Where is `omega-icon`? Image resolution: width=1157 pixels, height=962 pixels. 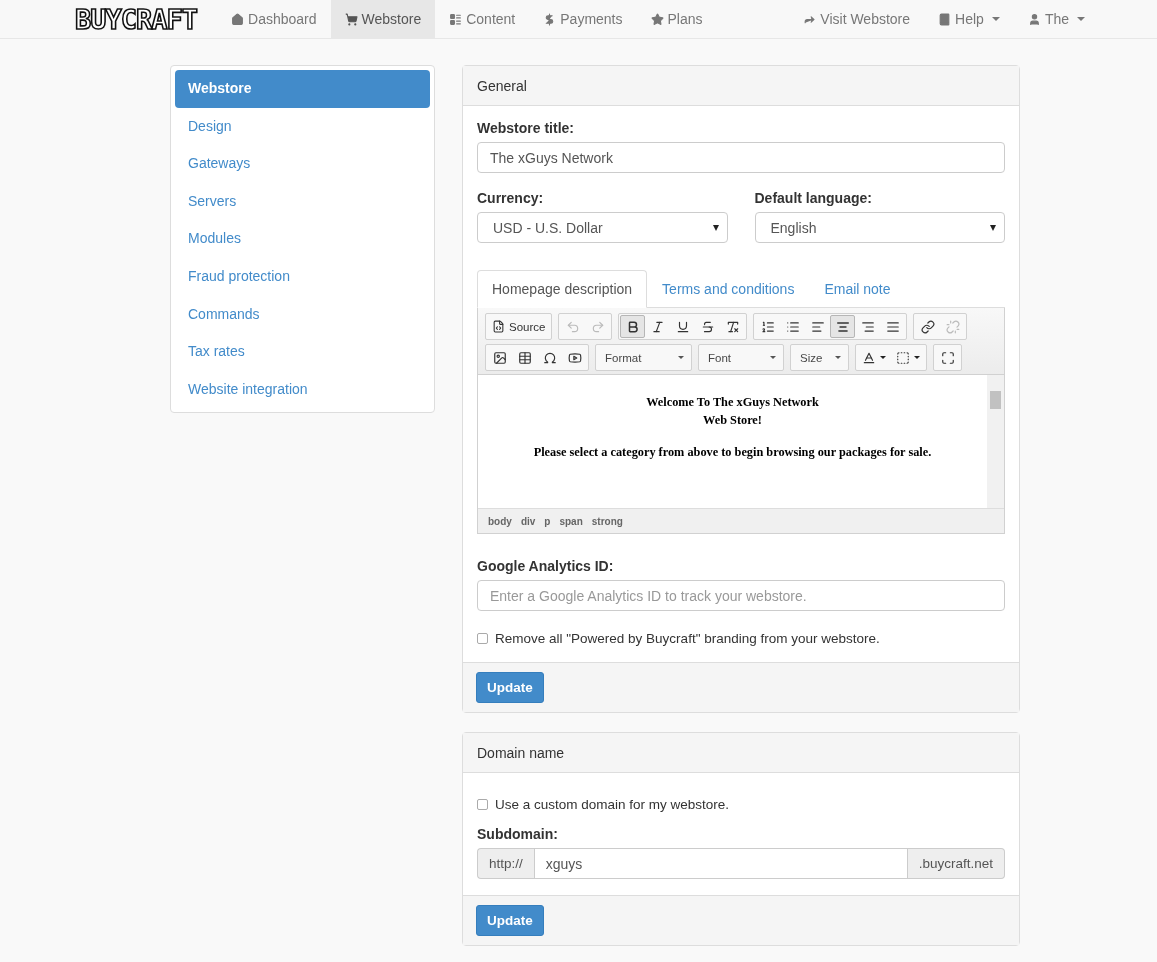
omega-icon is located at coordinates (549, 357).